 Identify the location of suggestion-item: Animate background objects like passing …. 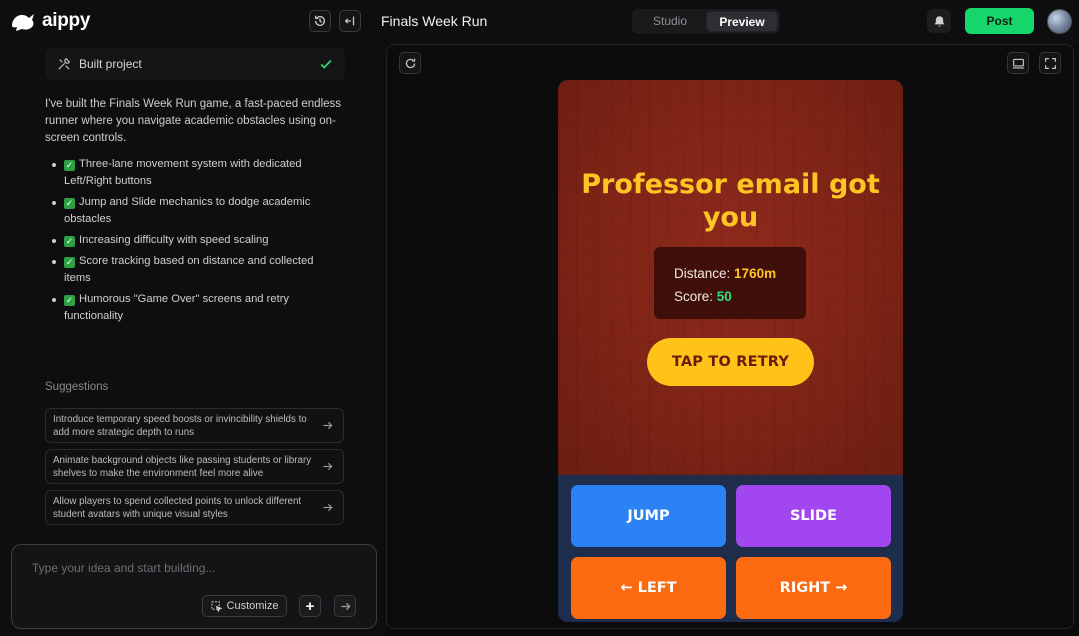
(194, 466).